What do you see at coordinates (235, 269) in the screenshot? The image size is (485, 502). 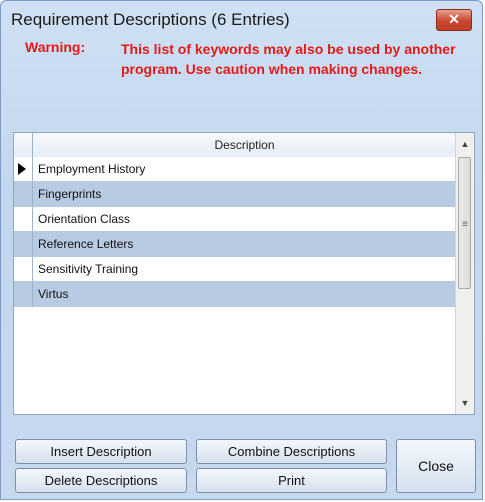 I see `table-row: Sensitivity Training` at bounding box center [235, 269].